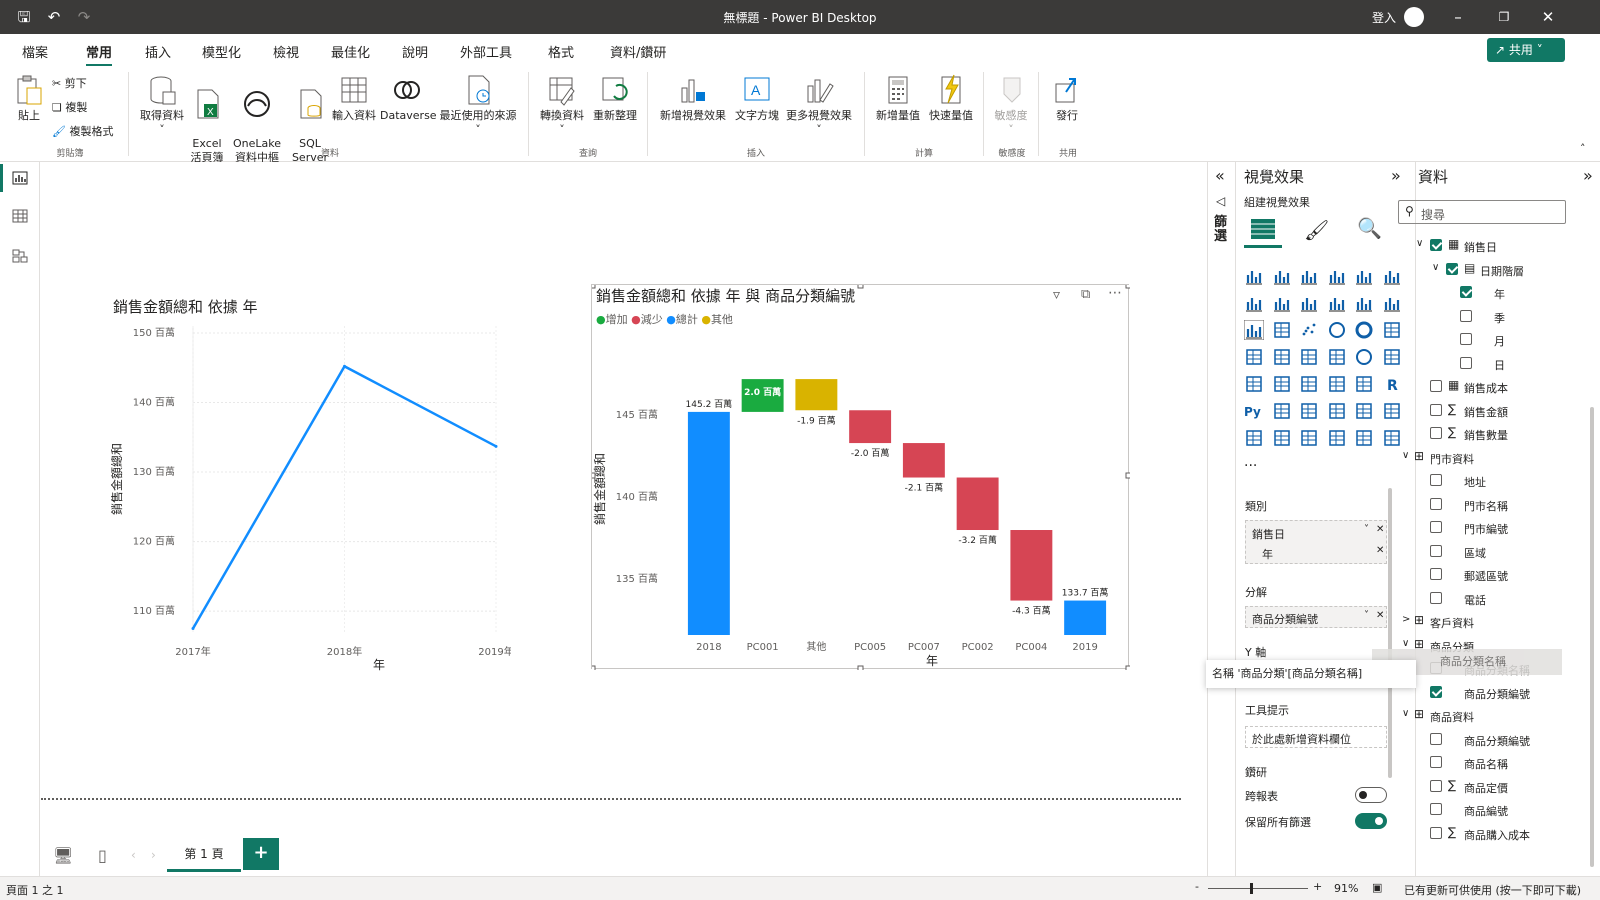 The width and height of the screenshot is (1600, 900). Describe the element at coordinates (1337, 411) in the screenshot. I see `qa-visual-icon` at that location.